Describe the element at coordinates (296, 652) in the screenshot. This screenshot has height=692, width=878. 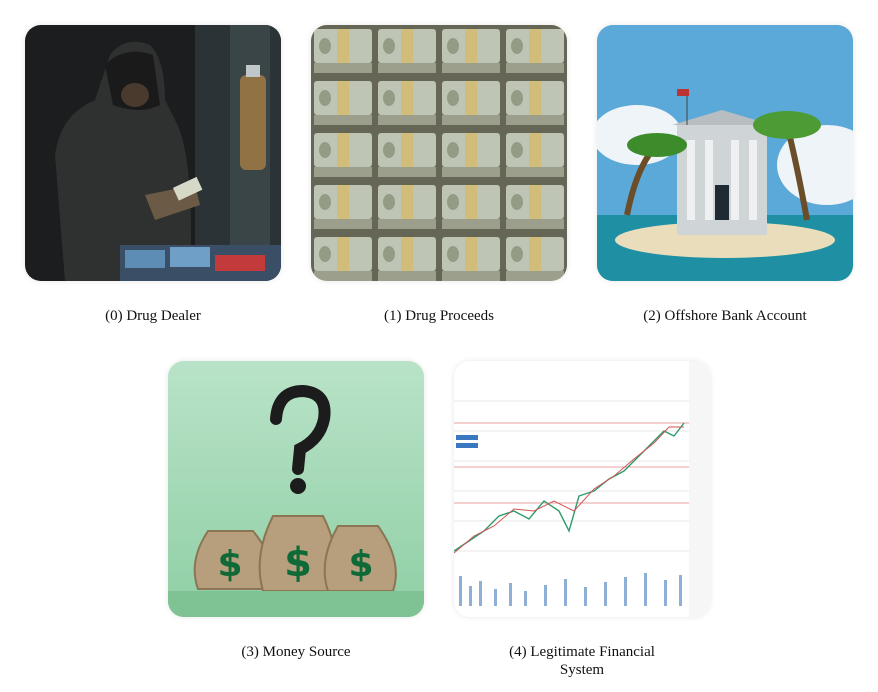
I see `panel-caption: (3) Money Source` at that location.